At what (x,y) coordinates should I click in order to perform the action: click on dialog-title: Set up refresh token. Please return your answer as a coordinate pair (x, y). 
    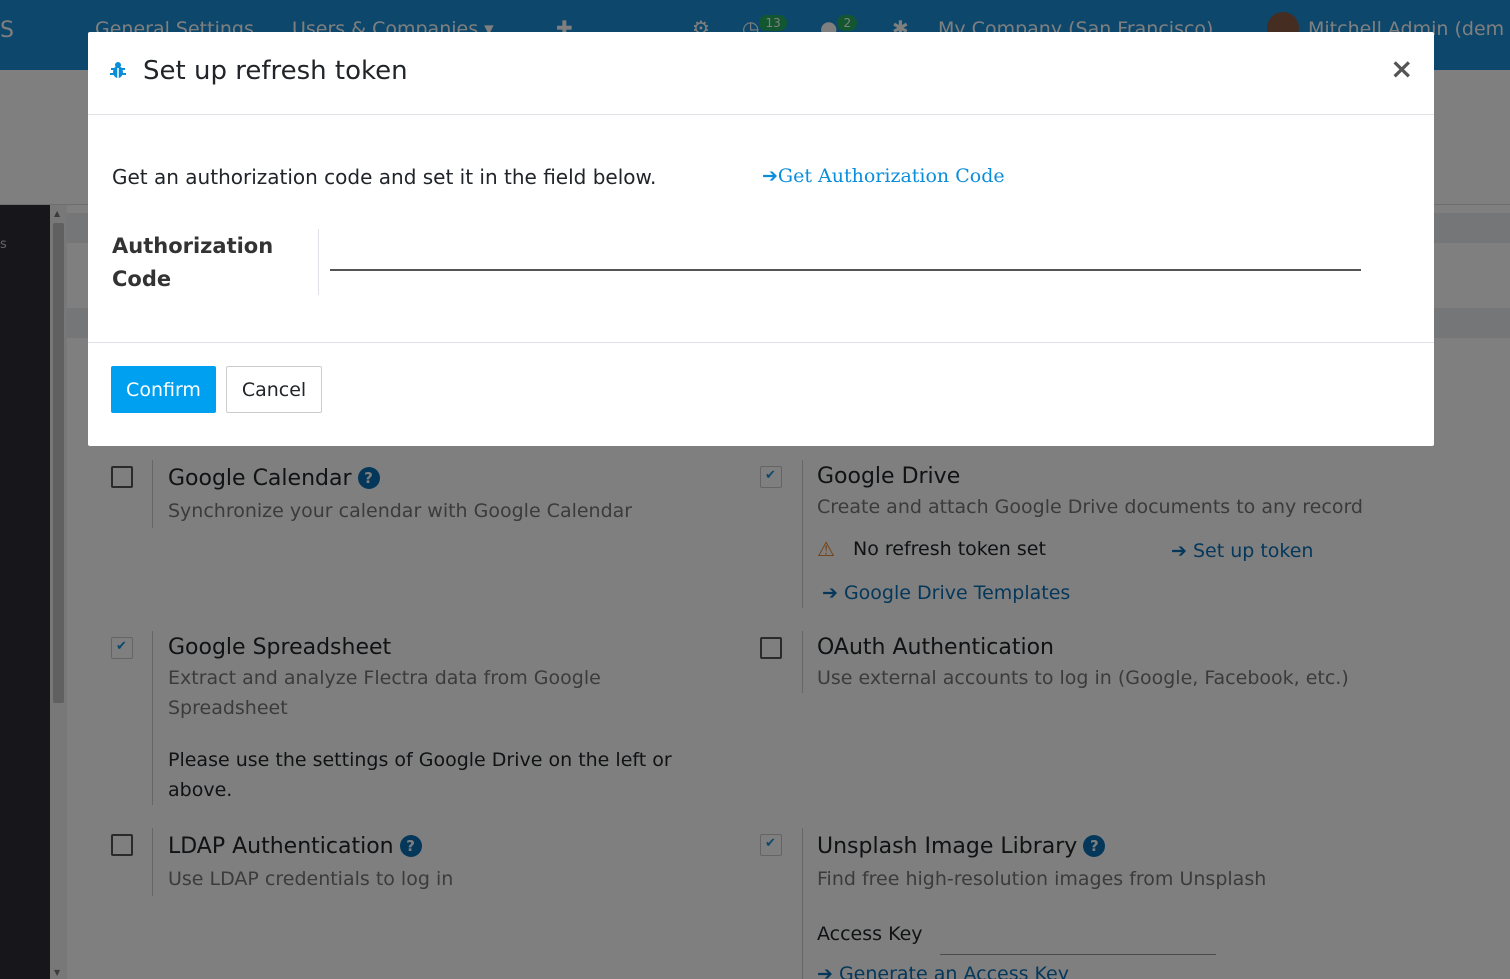
    Looking at the image, I should click on (275, 71).